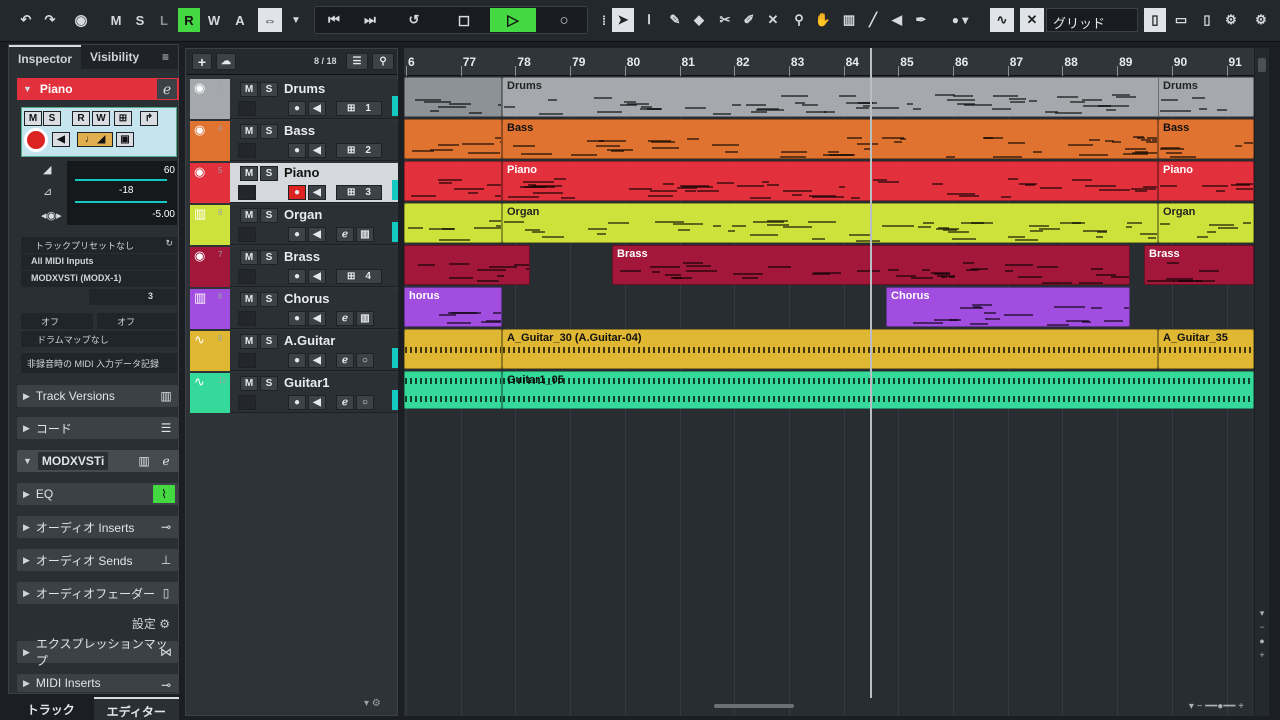 This screenshot has width=1280, height=720. I want to click on solo-mode-button: S, so click(140, 20).